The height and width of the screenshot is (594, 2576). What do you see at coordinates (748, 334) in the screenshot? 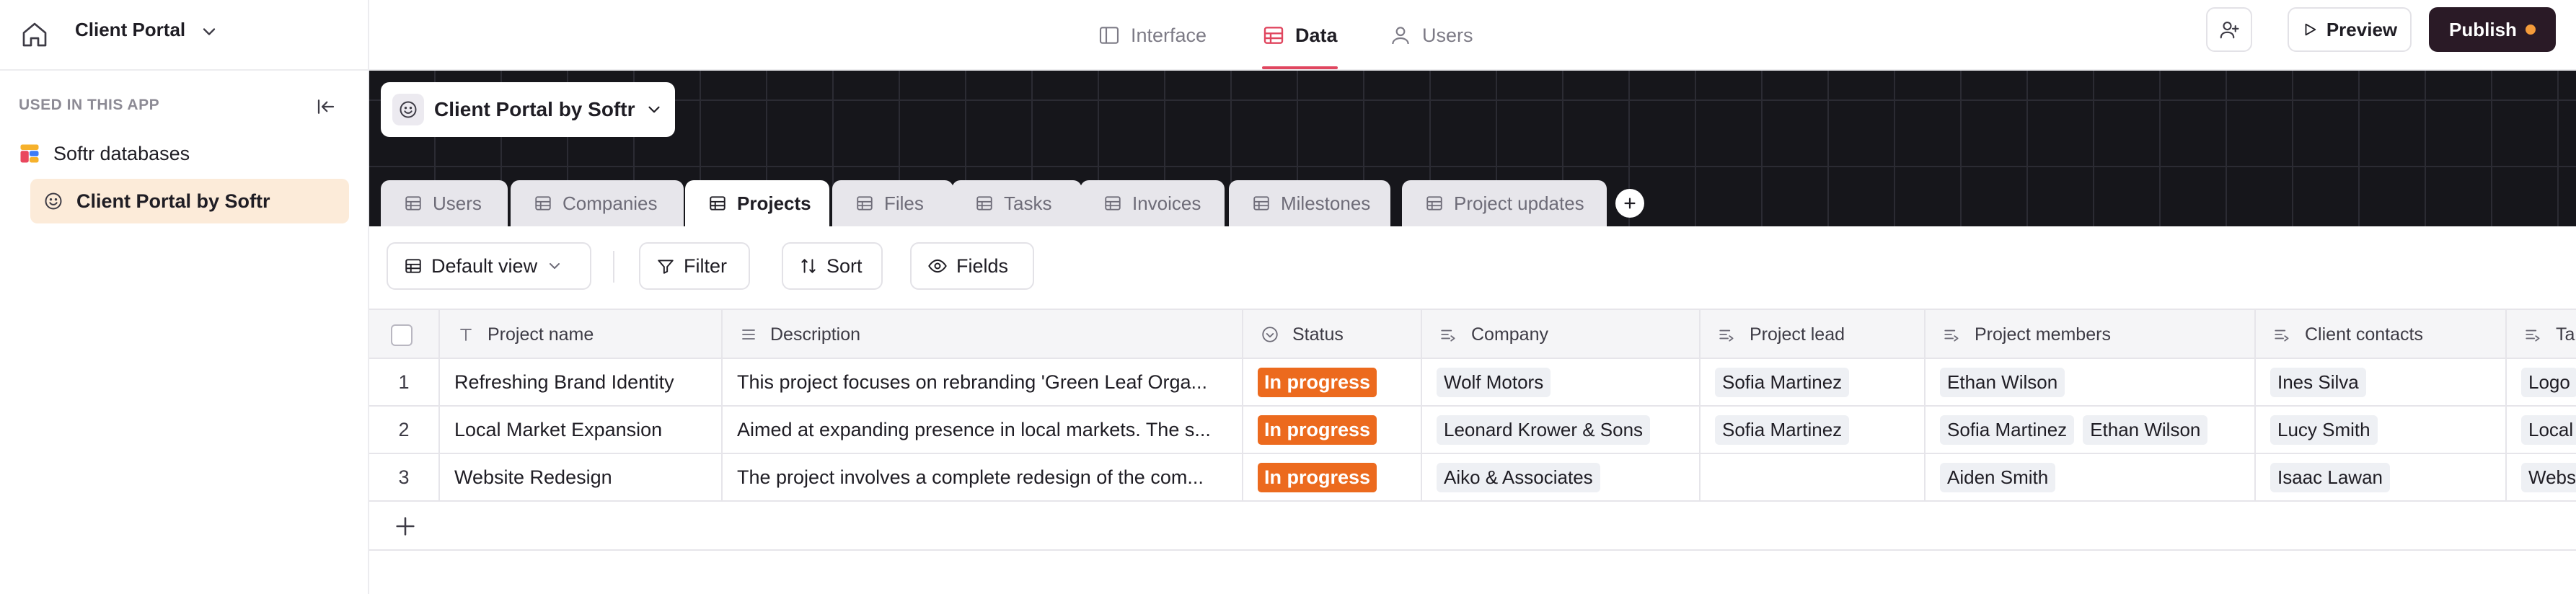
I see `long-text-icon` at bounding box center [748, 334].